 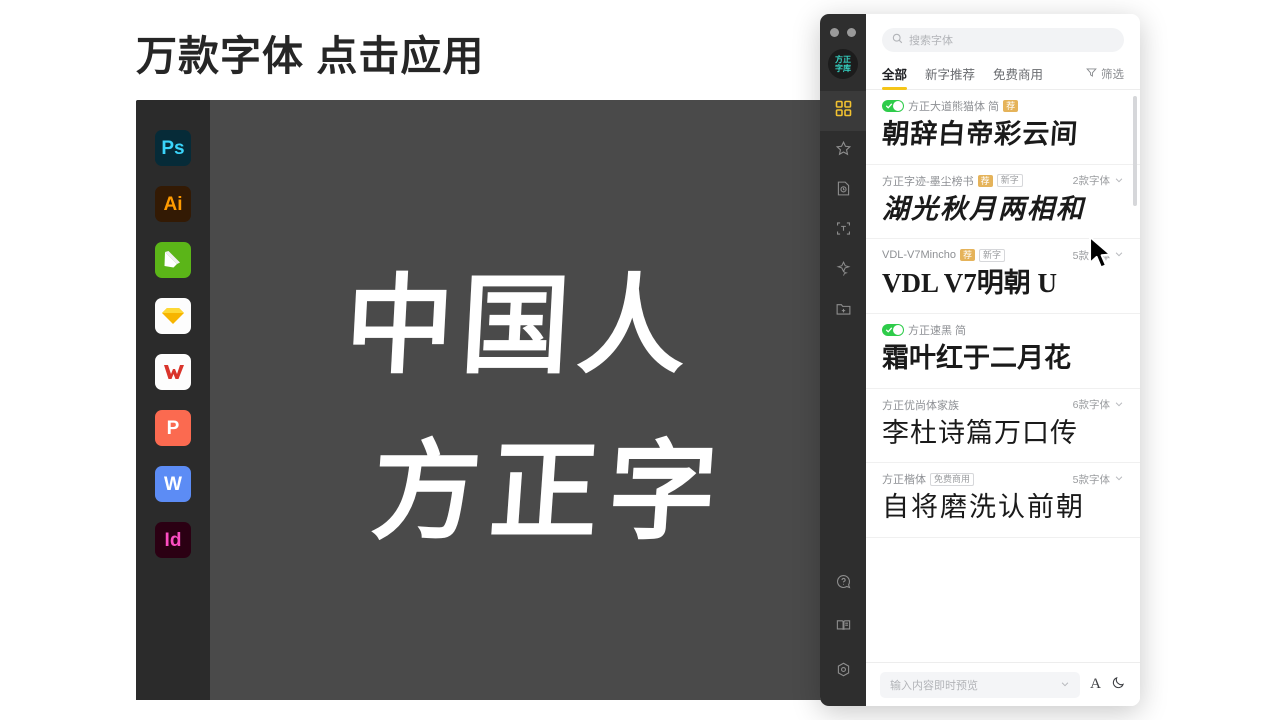 I want to click on recent-document-icon, so click(x=843, y=191).